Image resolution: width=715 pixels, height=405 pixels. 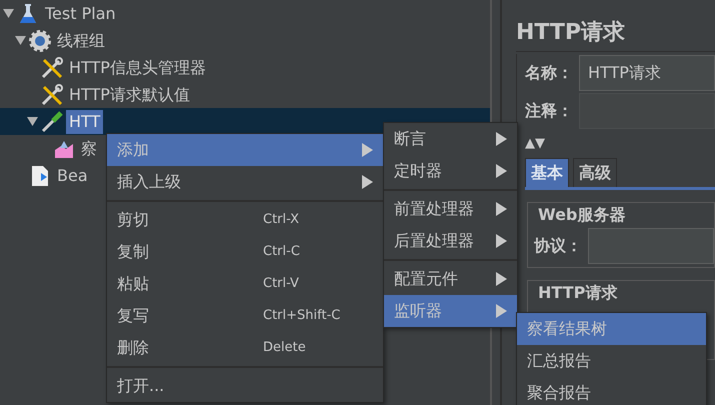 What do you see at coordinates (450, 241) in the screenshot?
I see `menu-item: 后置处理器` at bounding box center [450, 241].